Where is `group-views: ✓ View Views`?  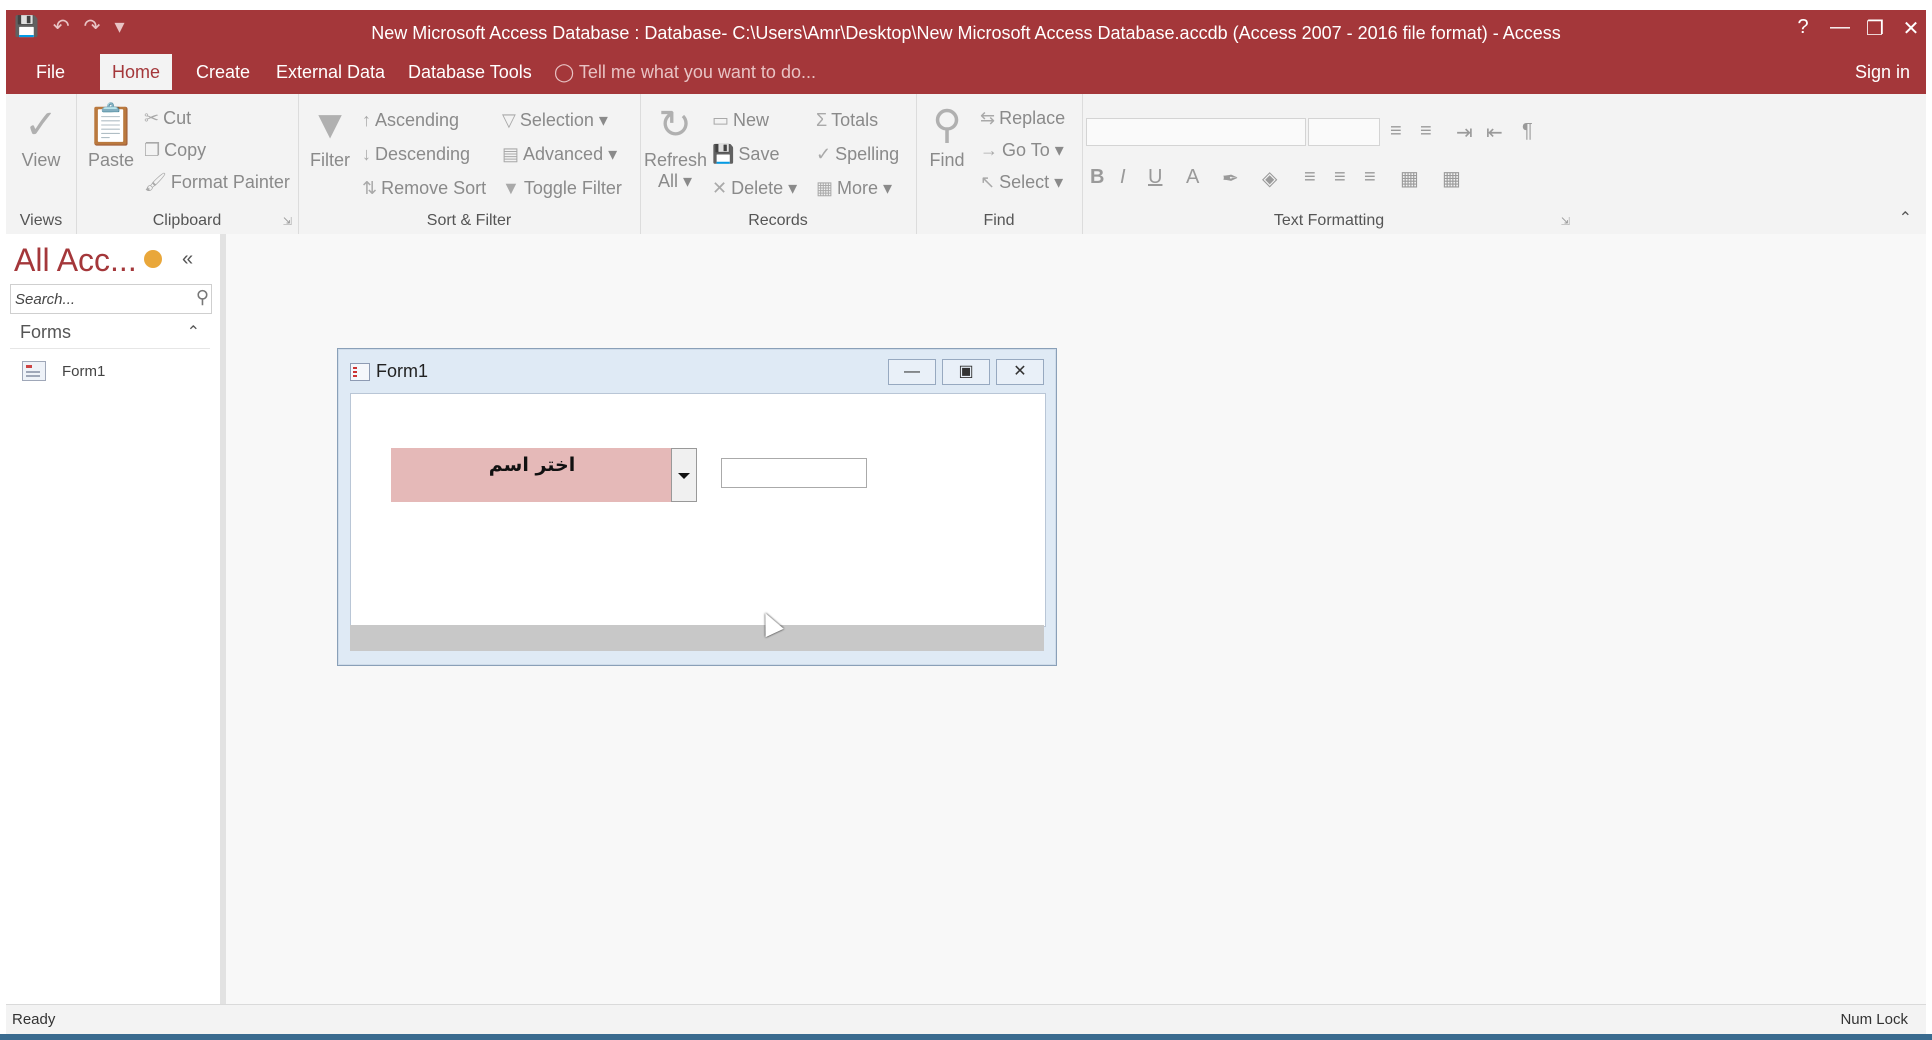 group-views: ✓ View Views is located at coordinates (41, 164).